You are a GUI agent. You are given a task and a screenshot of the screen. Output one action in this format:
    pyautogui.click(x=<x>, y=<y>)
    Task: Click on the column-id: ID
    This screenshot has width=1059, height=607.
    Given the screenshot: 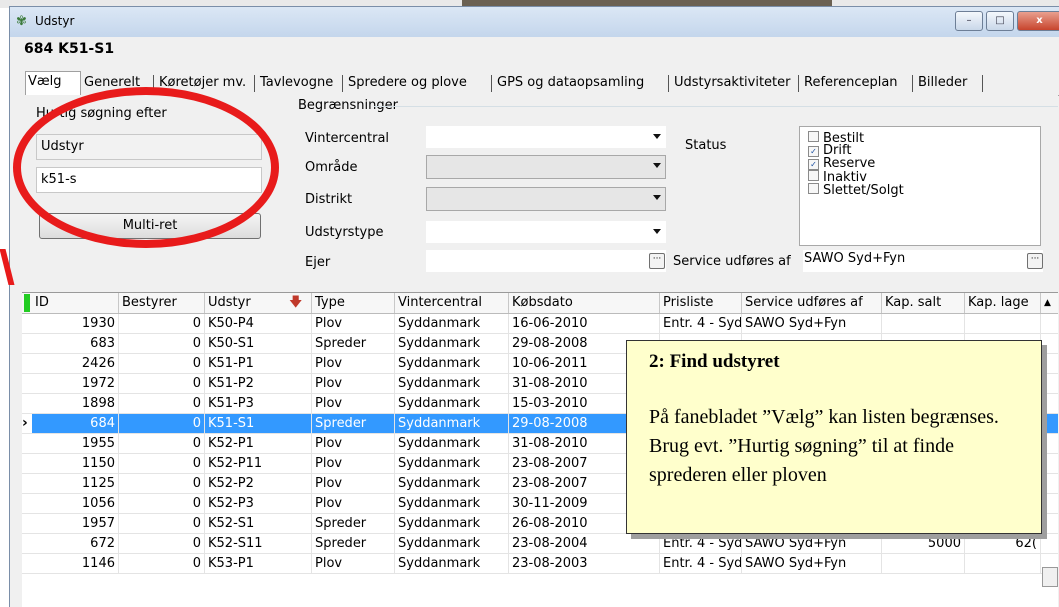 What is the action you would take?
    pyautogui.click(x=75, y=303)
    